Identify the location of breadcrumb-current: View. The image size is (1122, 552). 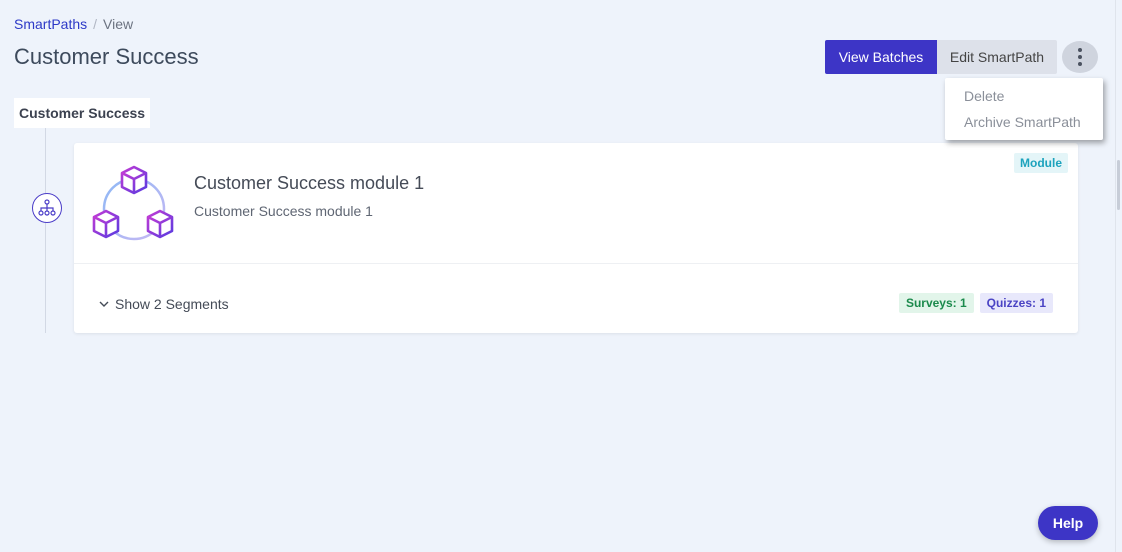
(118, 24).